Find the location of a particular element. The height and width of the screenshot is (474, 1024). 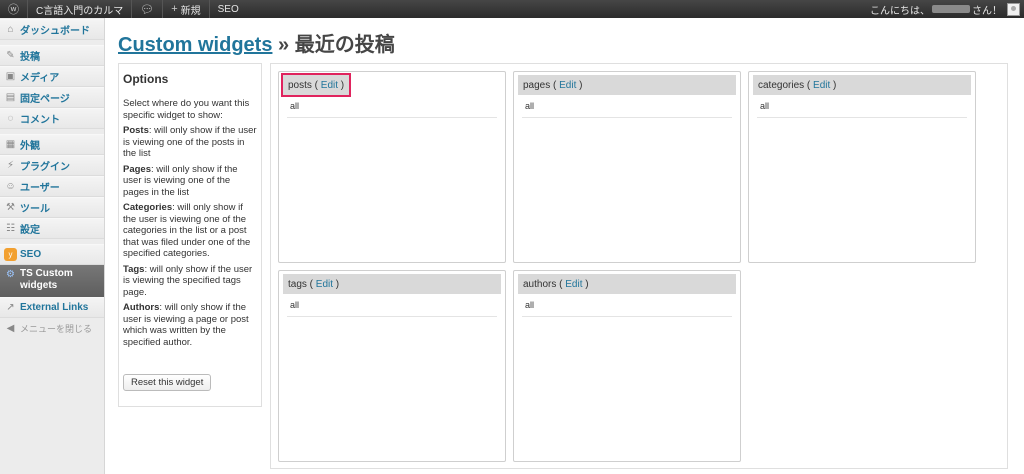

sidebar-item-label: 投稿 is located at coordinates (30, 57).